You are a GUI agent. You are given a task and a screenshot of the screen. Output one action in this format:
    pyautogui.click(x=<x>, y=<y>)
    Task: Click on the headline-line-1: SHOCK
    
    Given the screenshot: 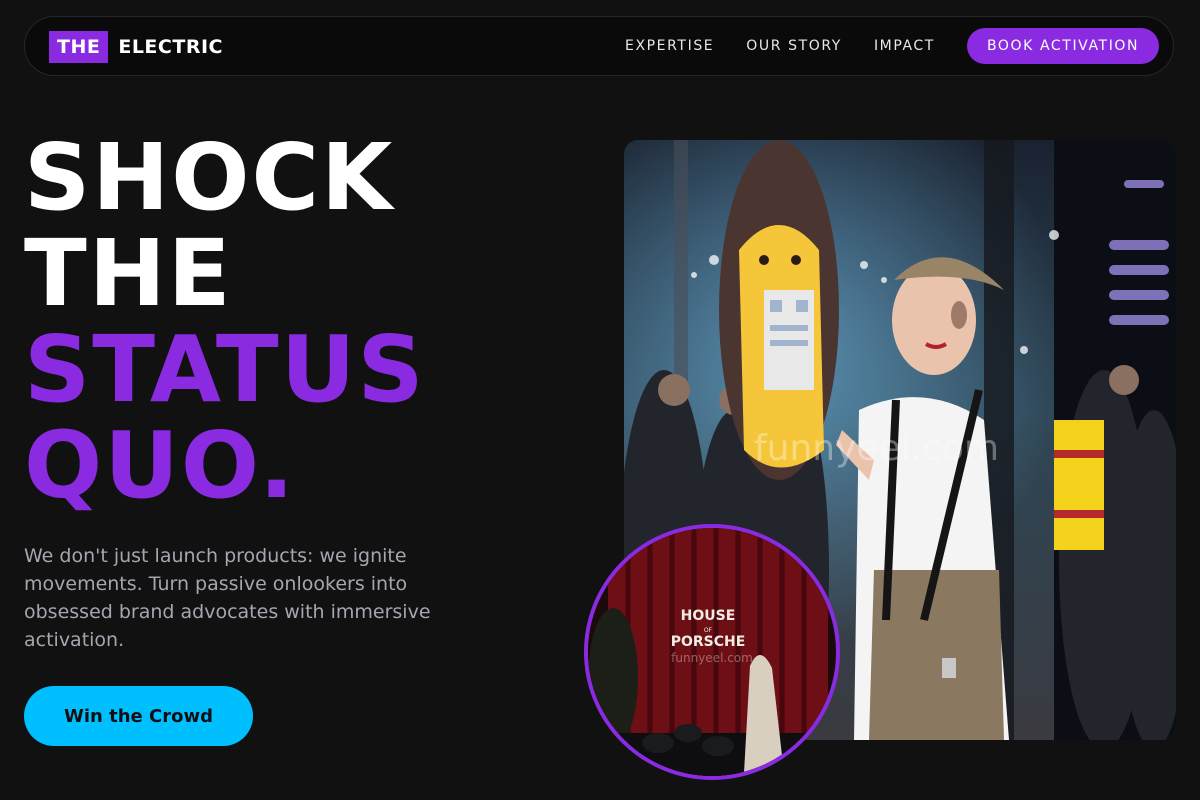 What is the action you would take?
    pyautogui.click(x=209, y=177)
    